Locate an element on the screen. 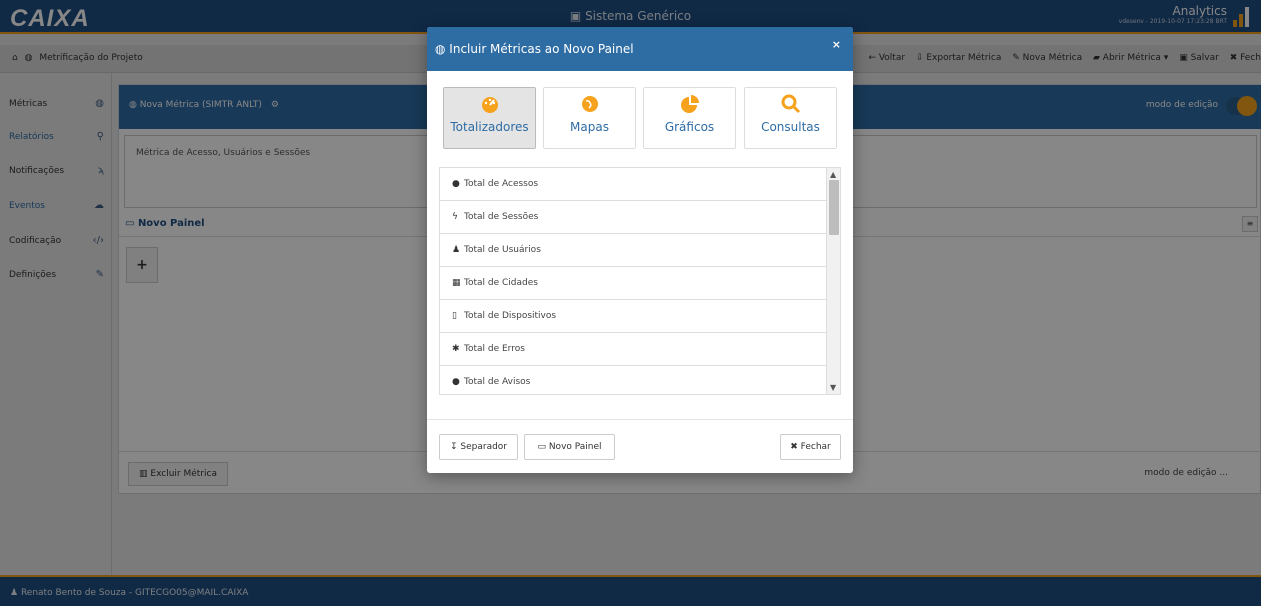 The height and width of the screenshot is (606, 1261). globe-icon: ● is located at coordinates (456, 184).